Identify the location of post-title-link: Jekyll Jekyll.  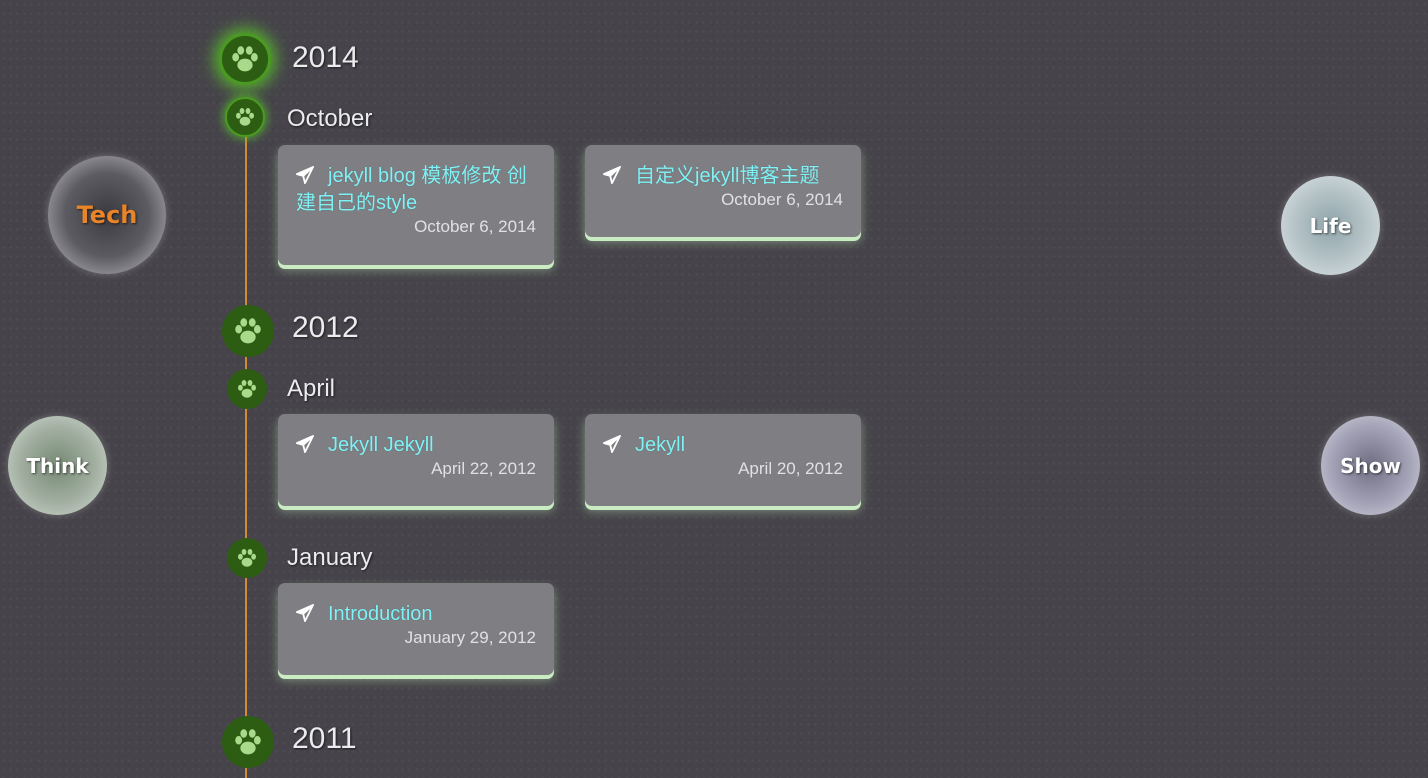
(381, 445).